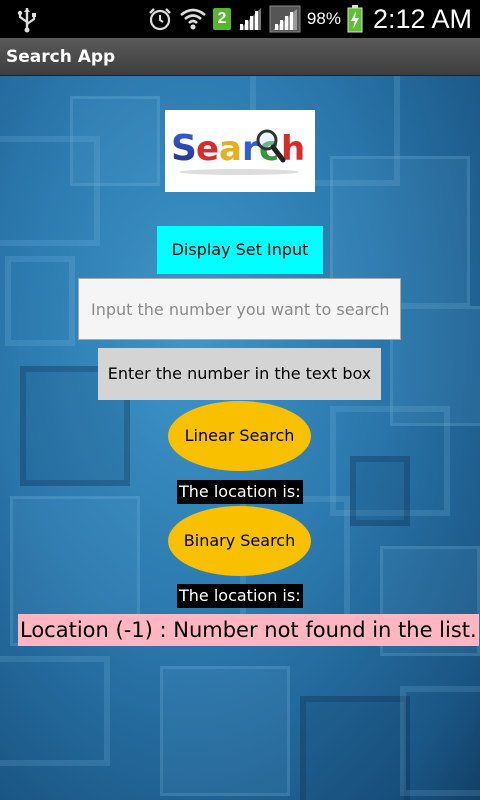 The image size is (480, 800). Describe the element at coordinates (207, 149) in the screenshot. I see `svg-text: e` at that location.